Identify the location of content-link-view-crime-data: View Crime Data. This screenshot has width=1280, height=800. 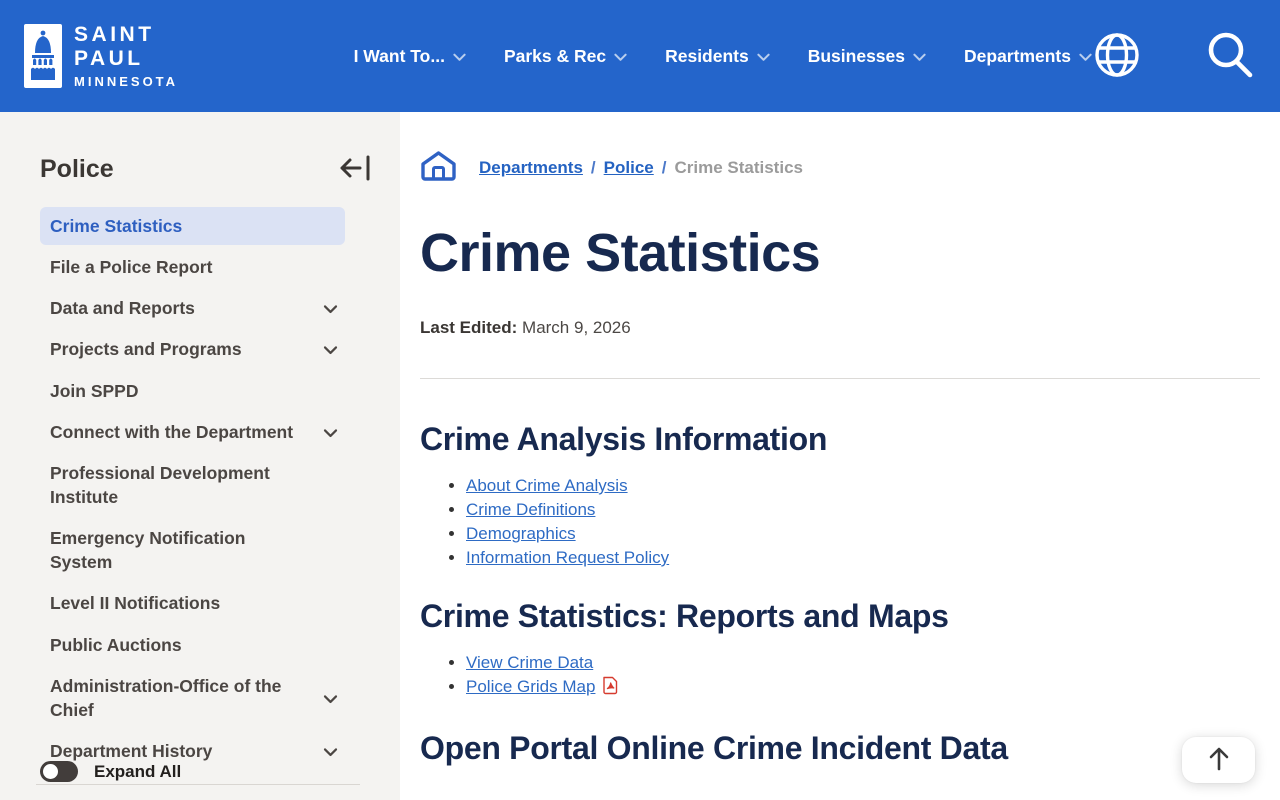
(529, 662).